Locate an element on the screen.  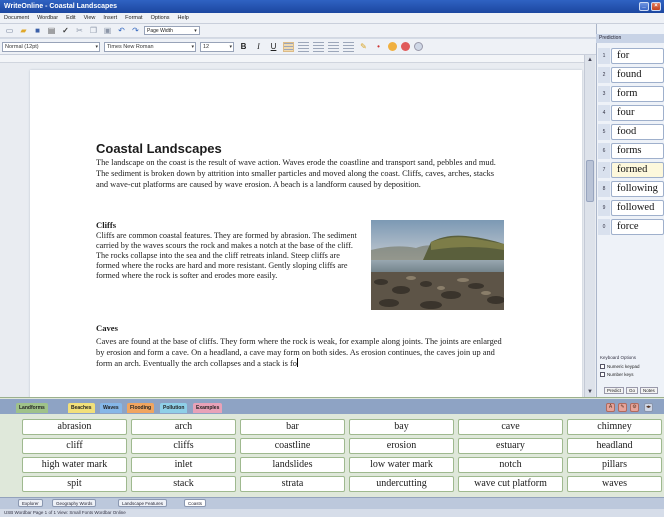
align-center-icon is located at coordinates (303, 46).